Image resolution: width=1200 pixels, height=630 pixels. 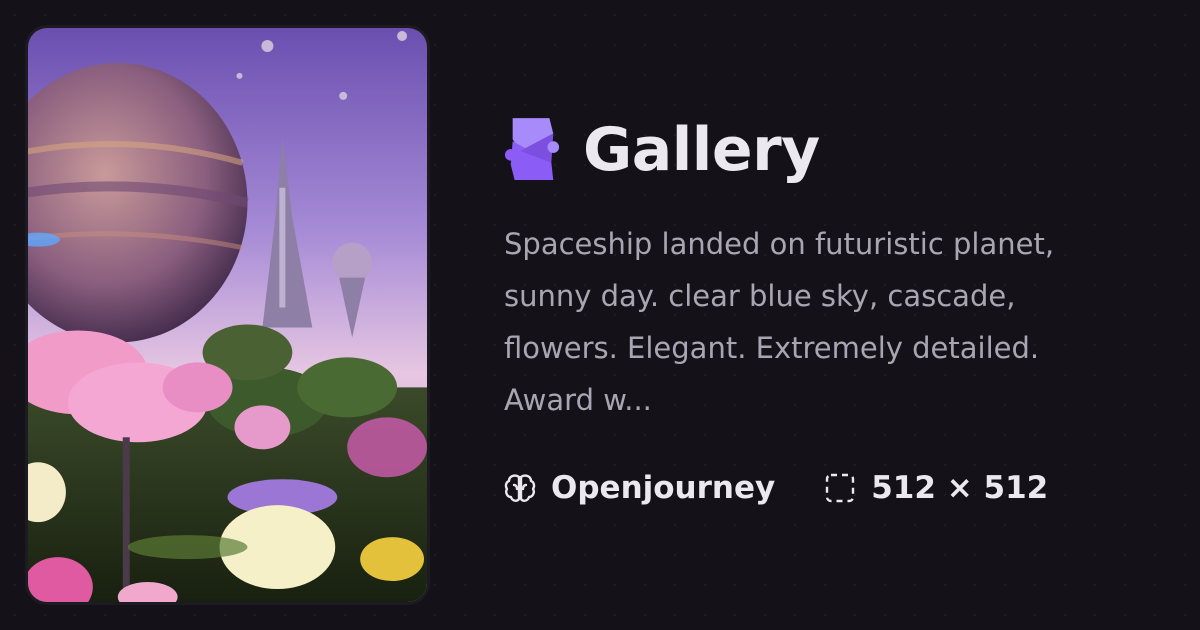 What do you see at coordinates (520, 488) in the screenshot?
I see `brain-icon` at bounding box center [520, 488].